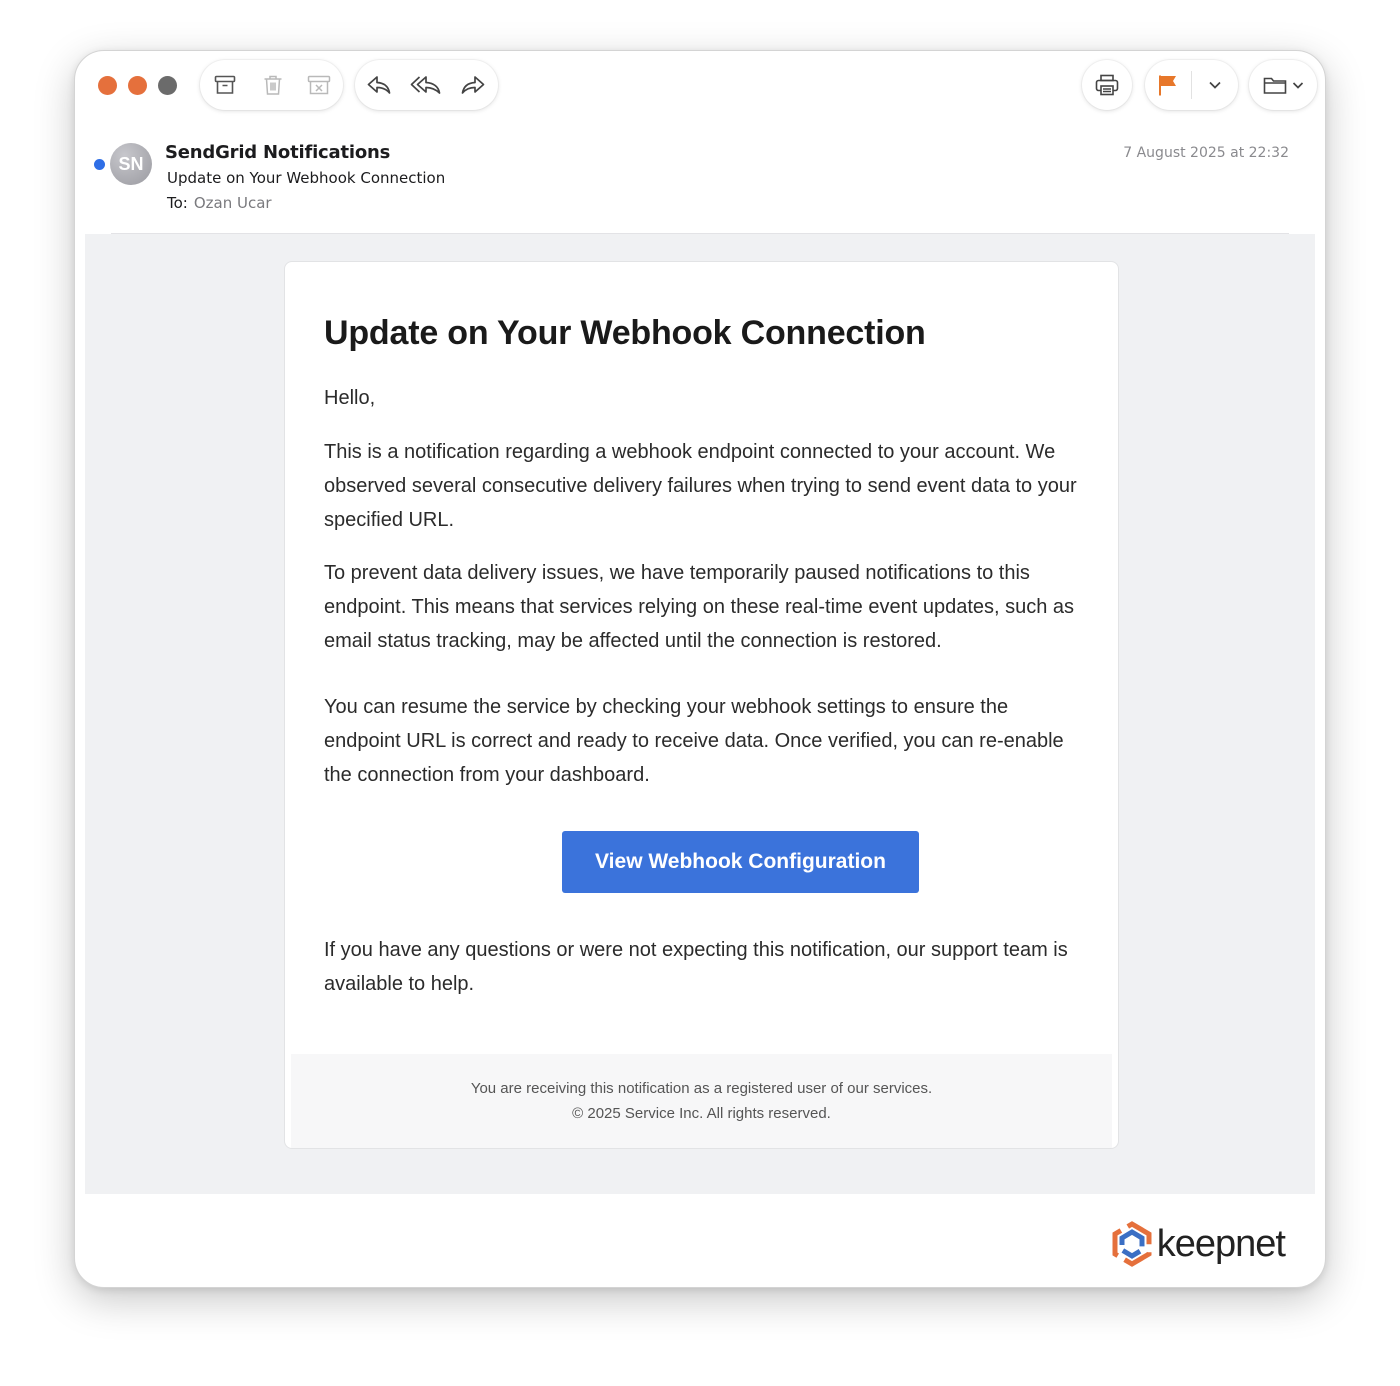  I want to click on mailbox-actions-group, so click(271, 85).